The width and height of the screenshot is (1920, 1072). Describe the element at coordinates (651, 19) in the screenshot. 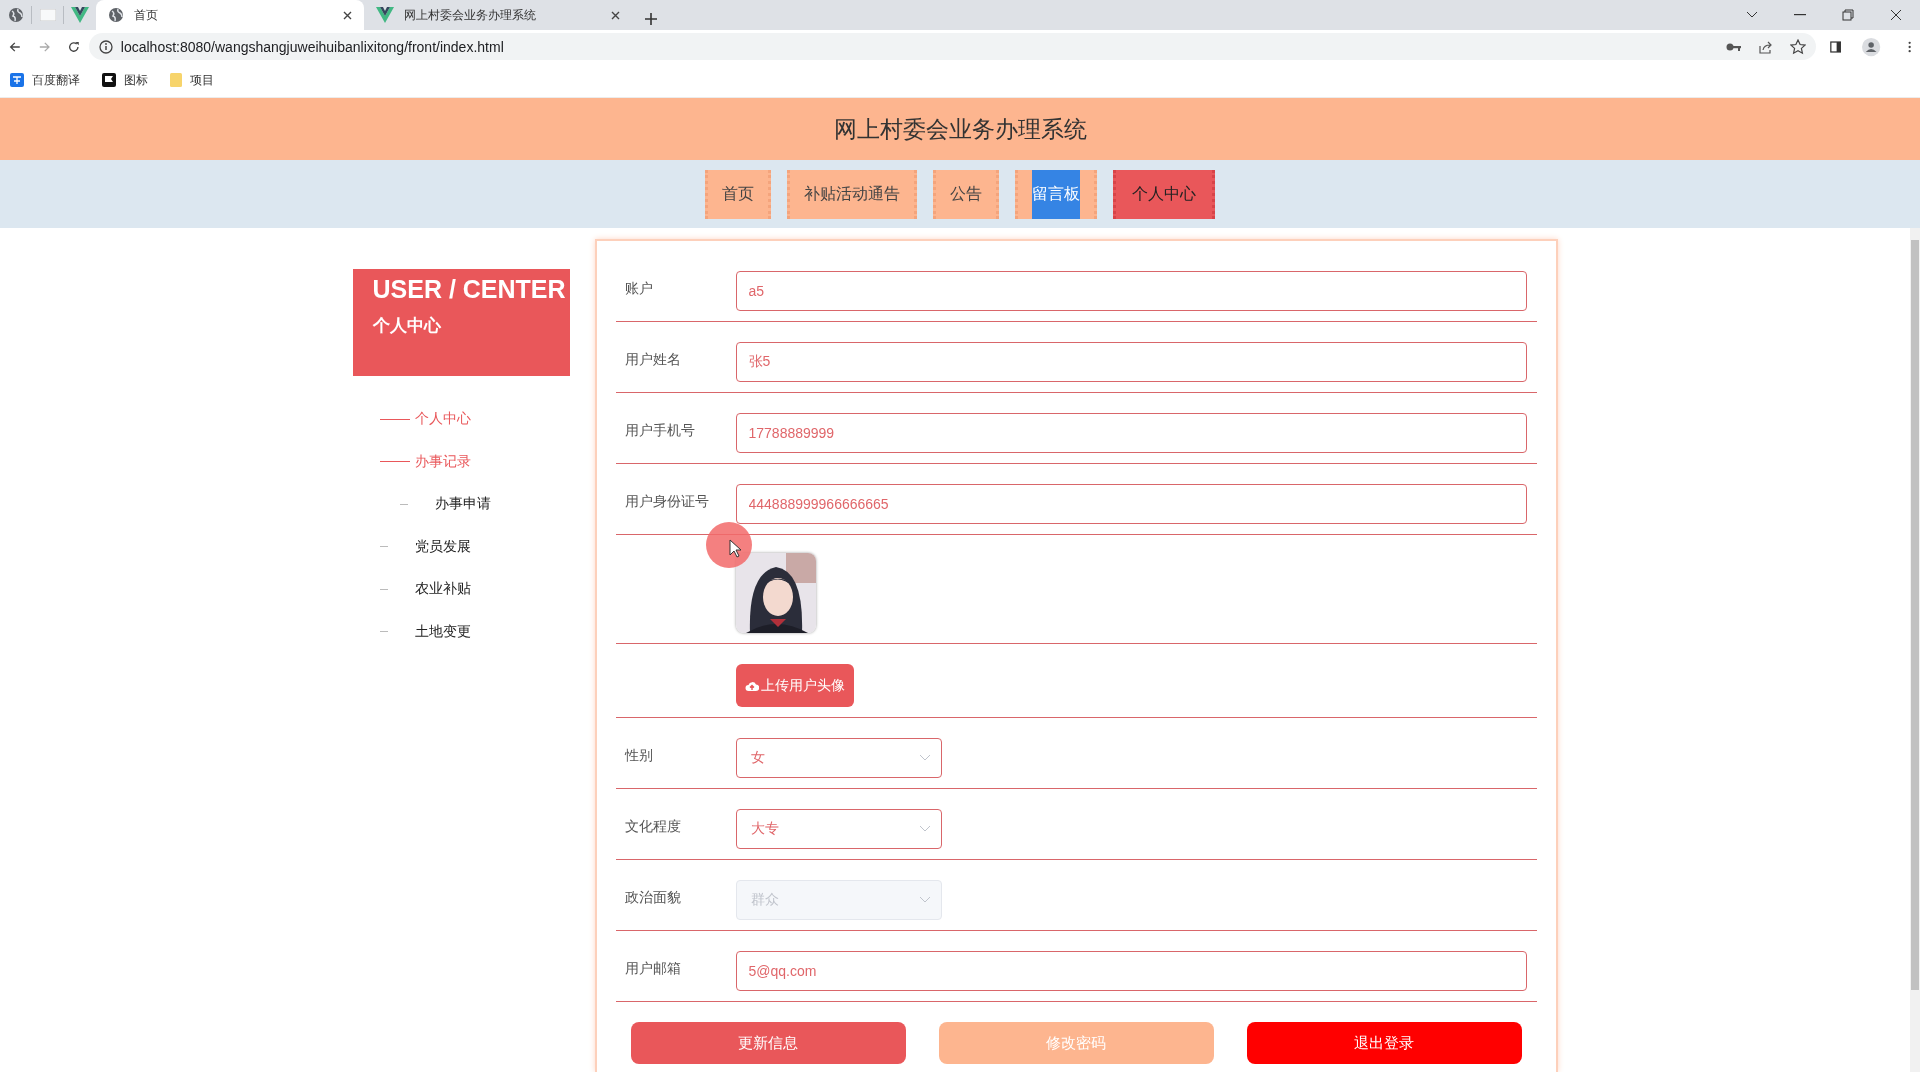

I see `new-tab-icon` at that location.